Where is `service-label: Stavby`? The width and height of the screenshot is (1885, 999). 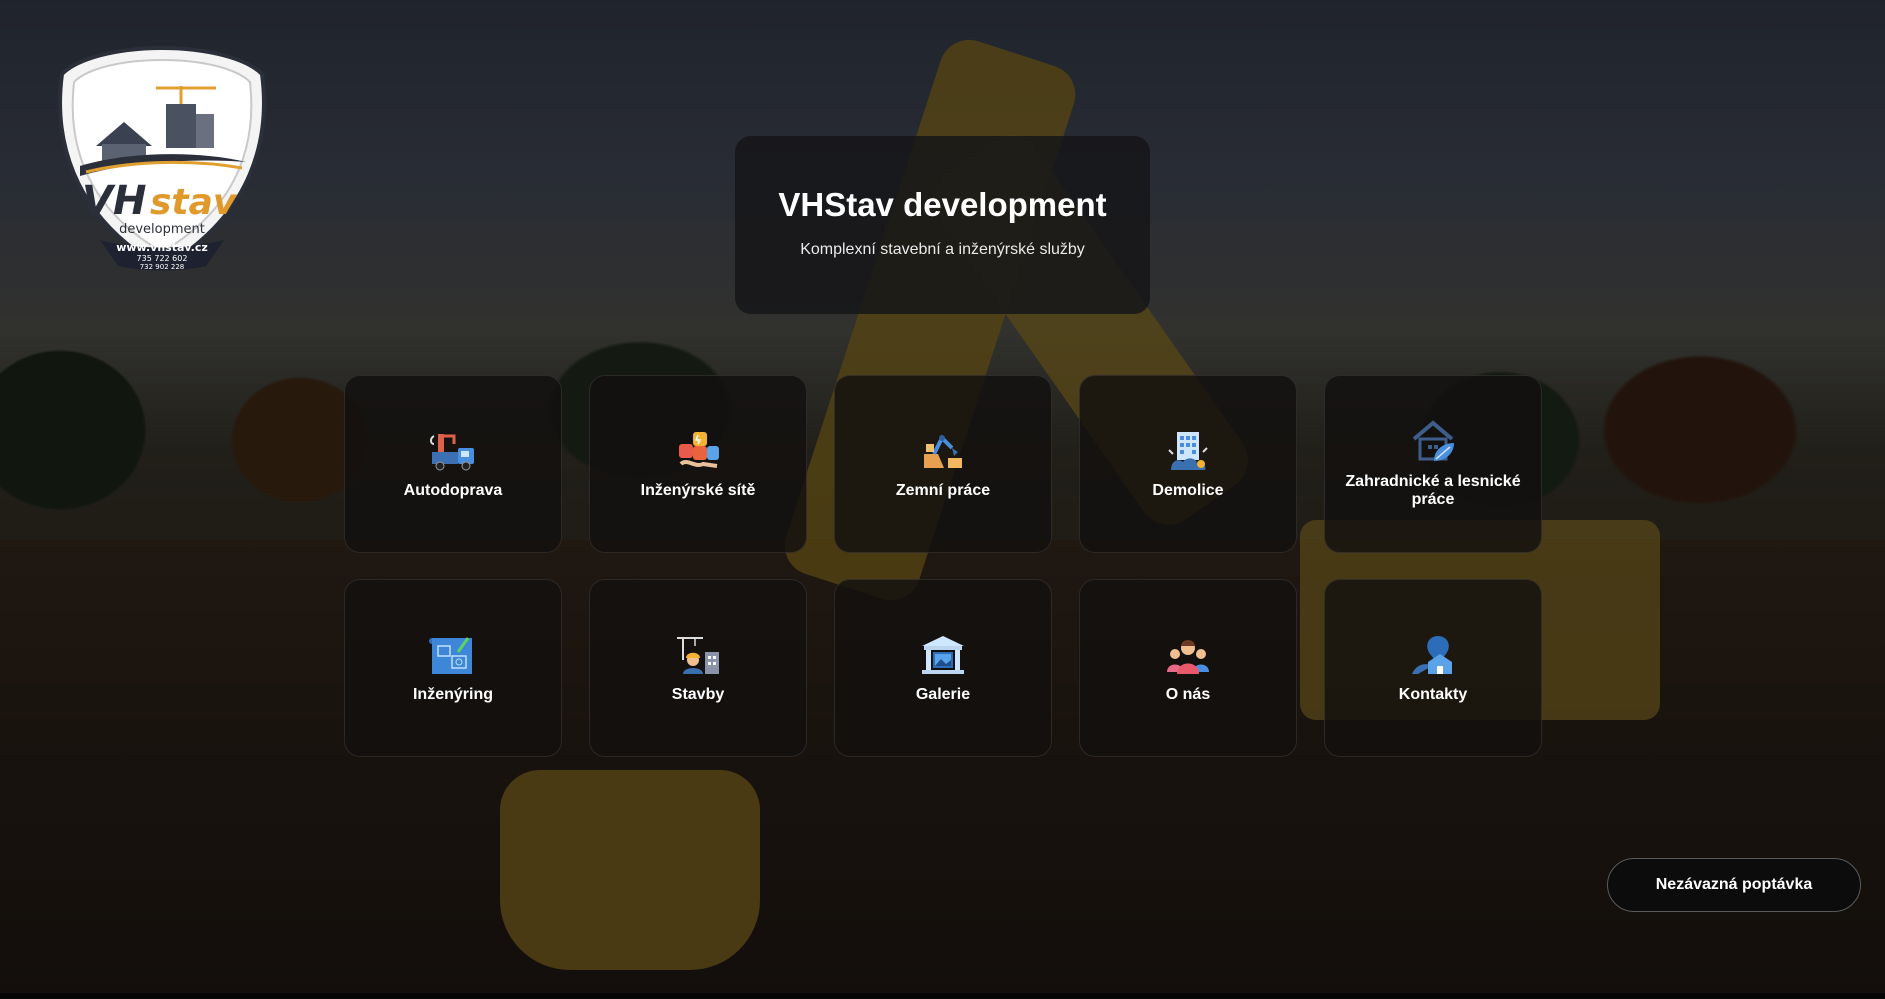
service-label: Stavby is located at coordinates (698, 694).